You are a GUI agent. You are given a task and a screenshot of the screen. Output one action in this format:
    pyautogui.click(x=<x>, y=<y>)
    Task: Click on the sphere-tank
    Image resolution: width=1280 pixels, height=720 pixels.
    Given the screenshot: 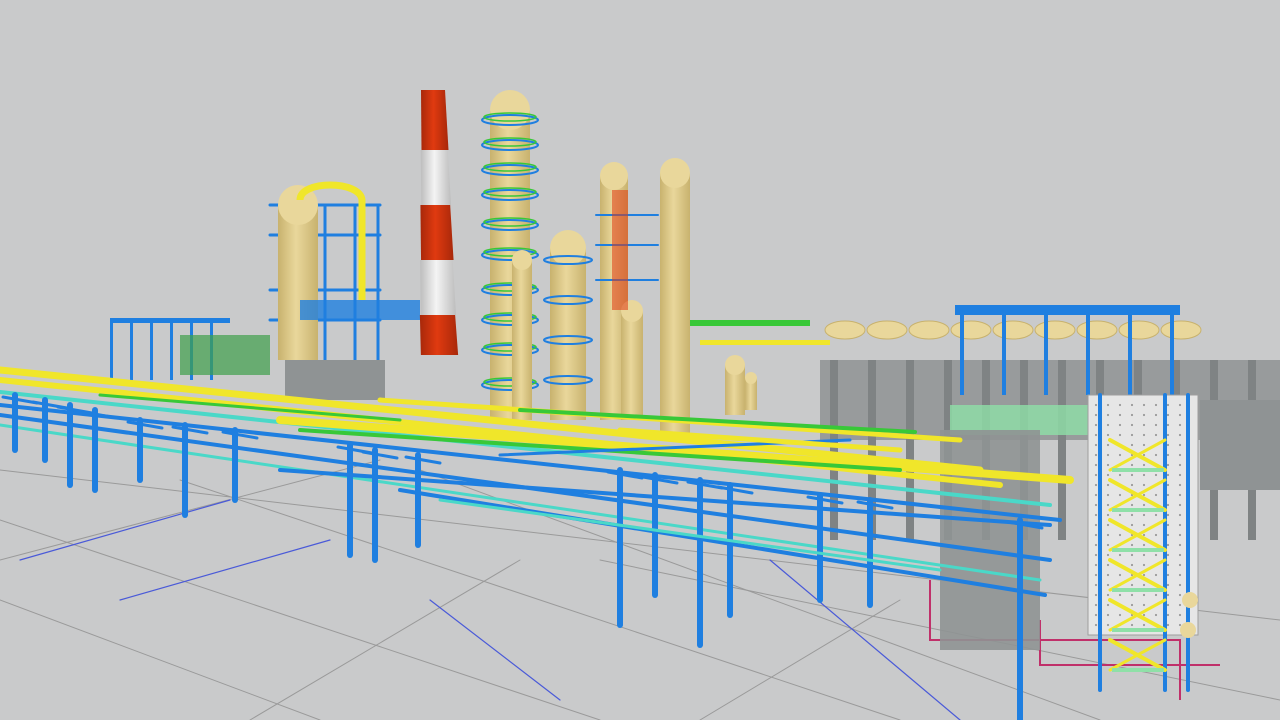 What is the action you would take?
    pyautogui.click(x=1190, y=600)
    